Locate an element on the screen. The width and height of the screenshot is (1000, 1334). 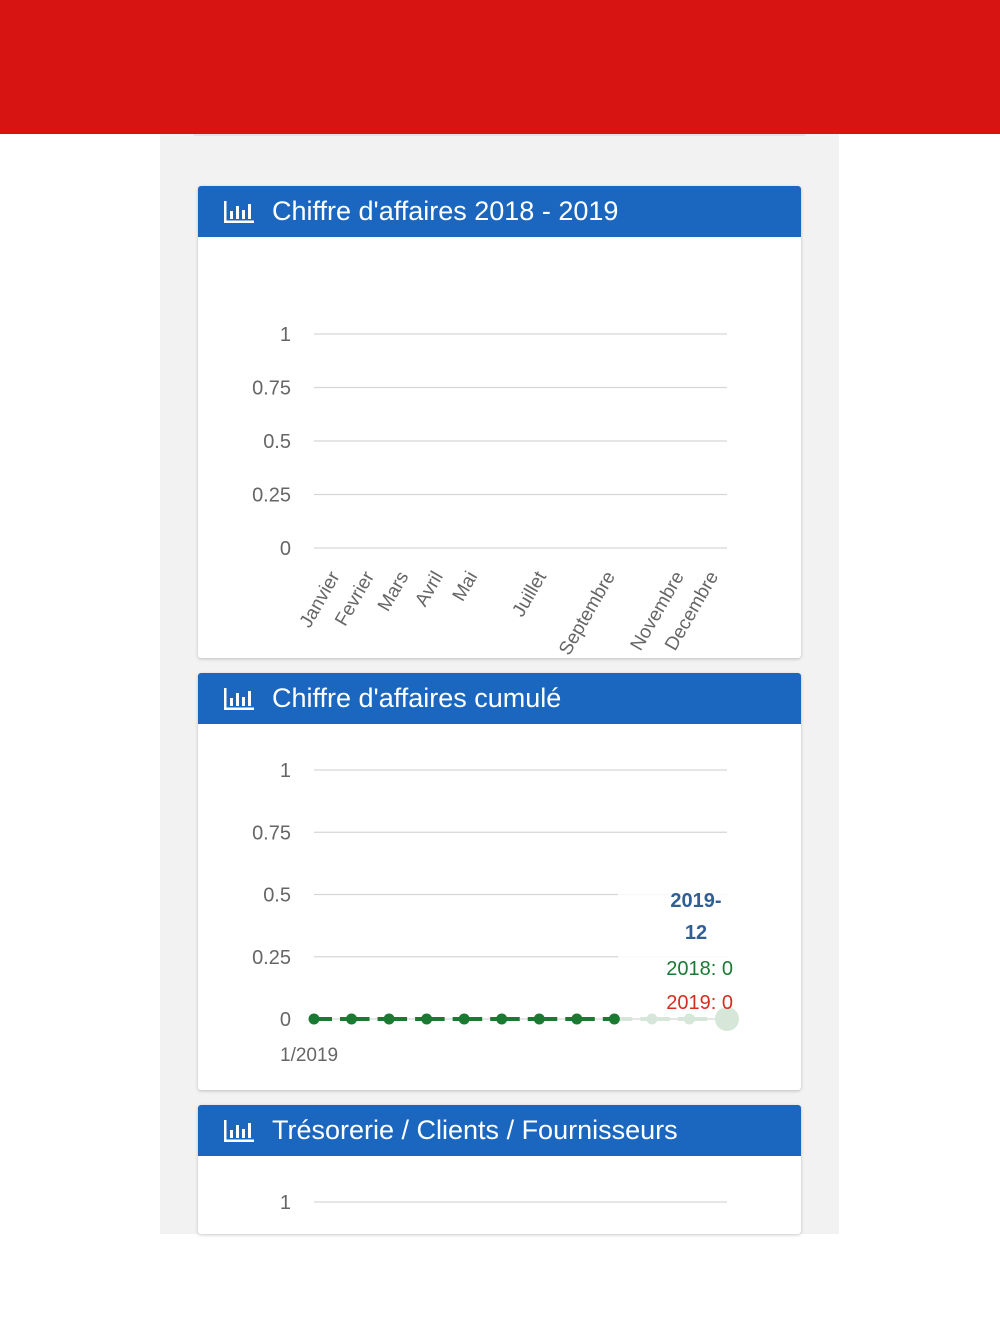
x-tick-label: Juillet is located at coordinates (530, 593).